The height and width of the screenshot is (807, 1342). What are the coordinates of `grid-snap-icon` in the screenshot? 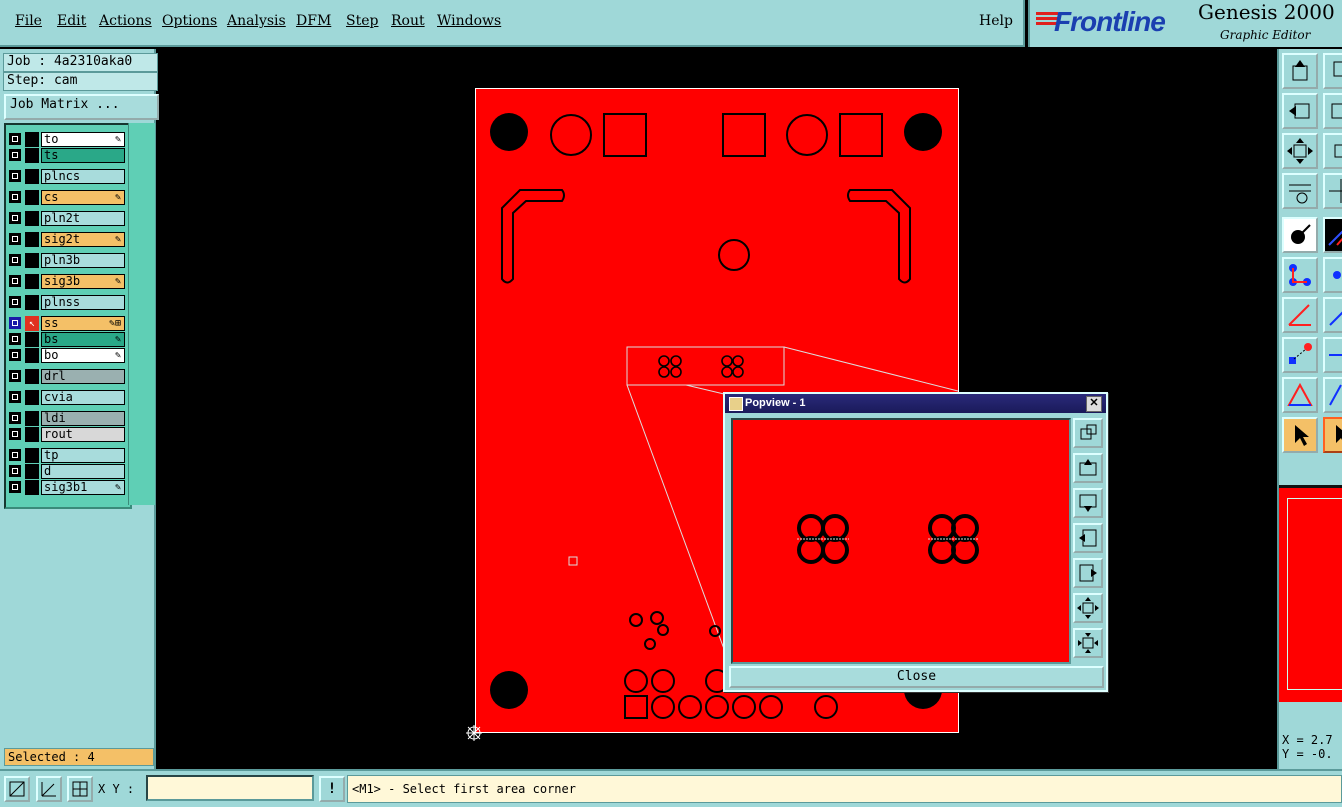 It's located at (80, 789).